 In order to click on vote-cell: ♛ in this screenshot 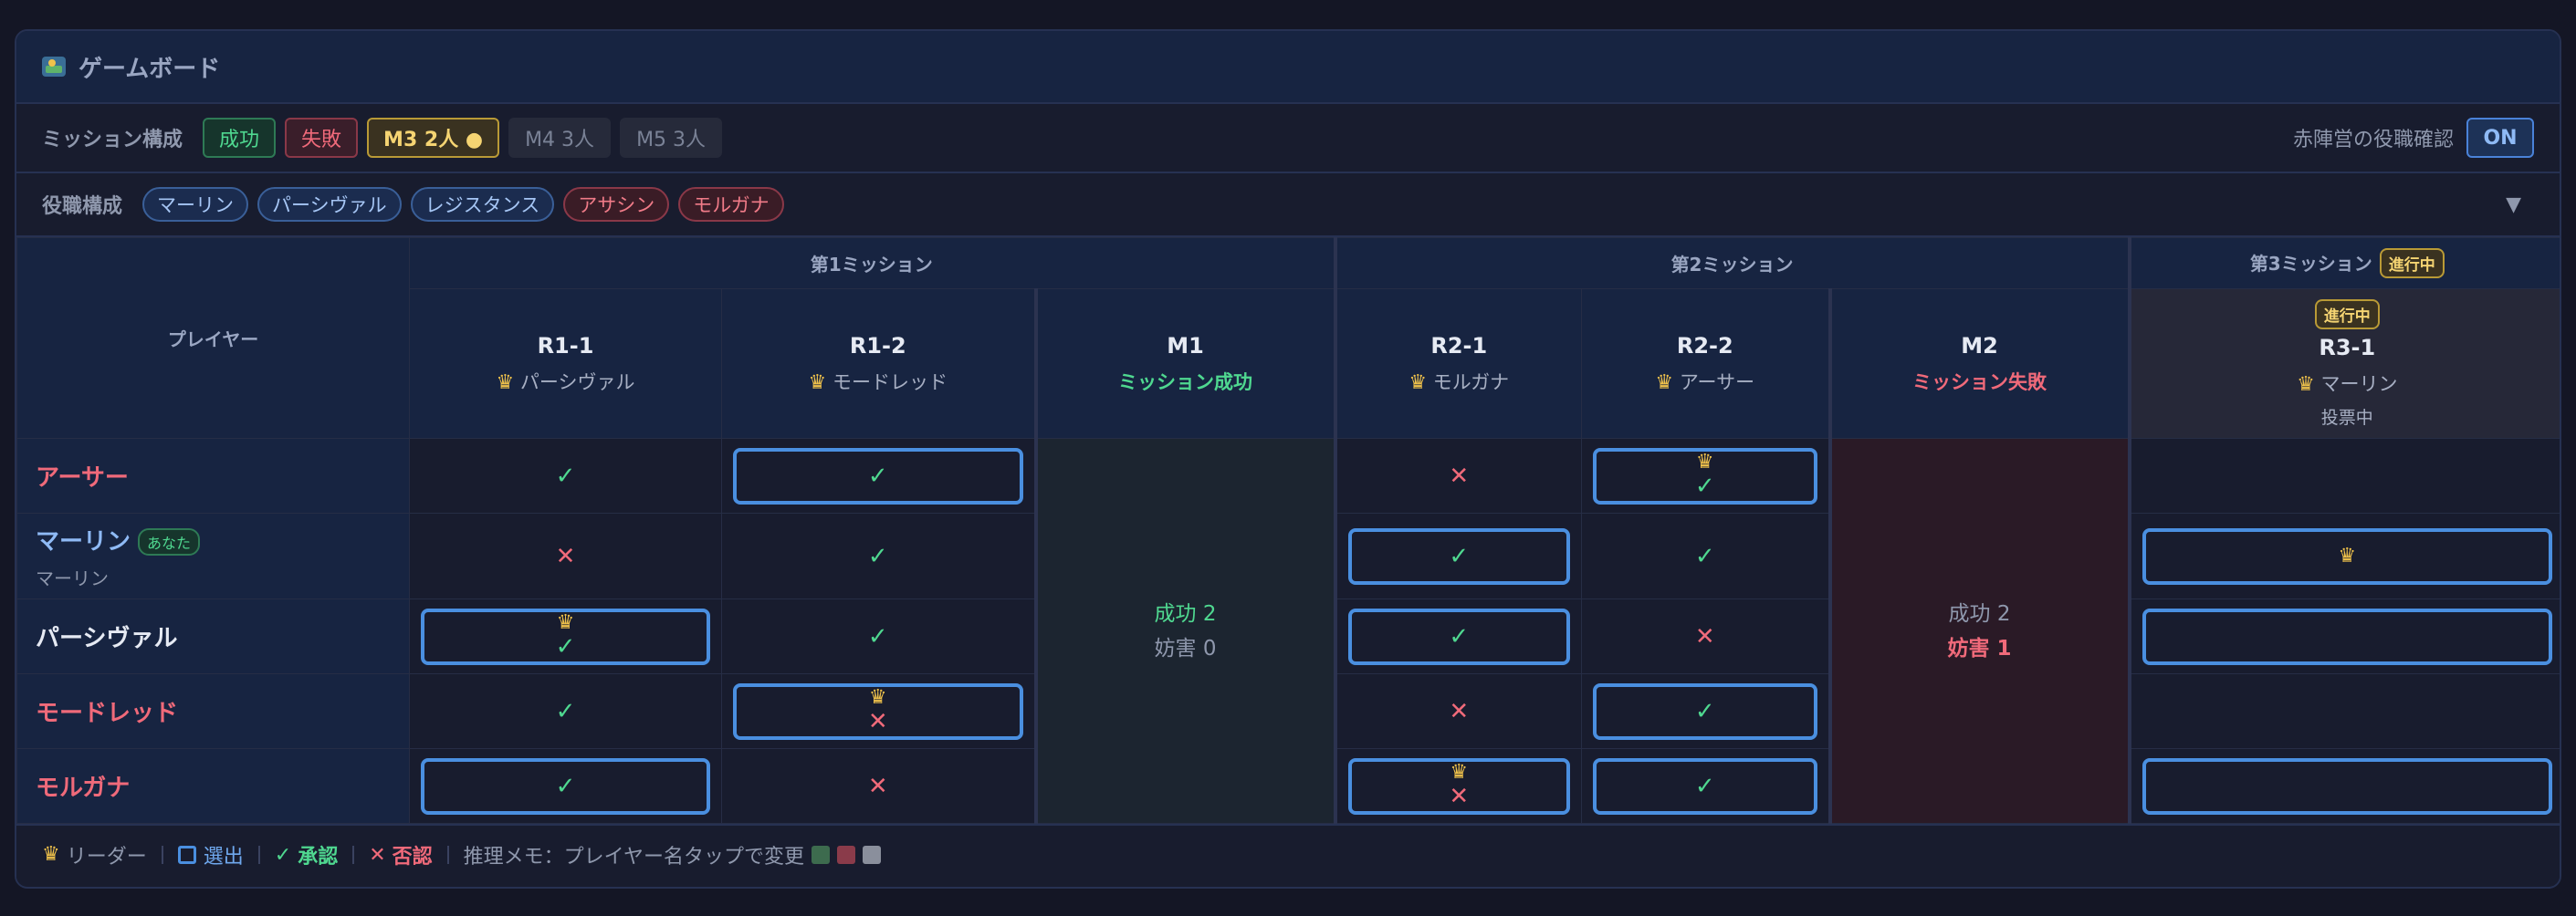, I will do `click(2345, 556)`.